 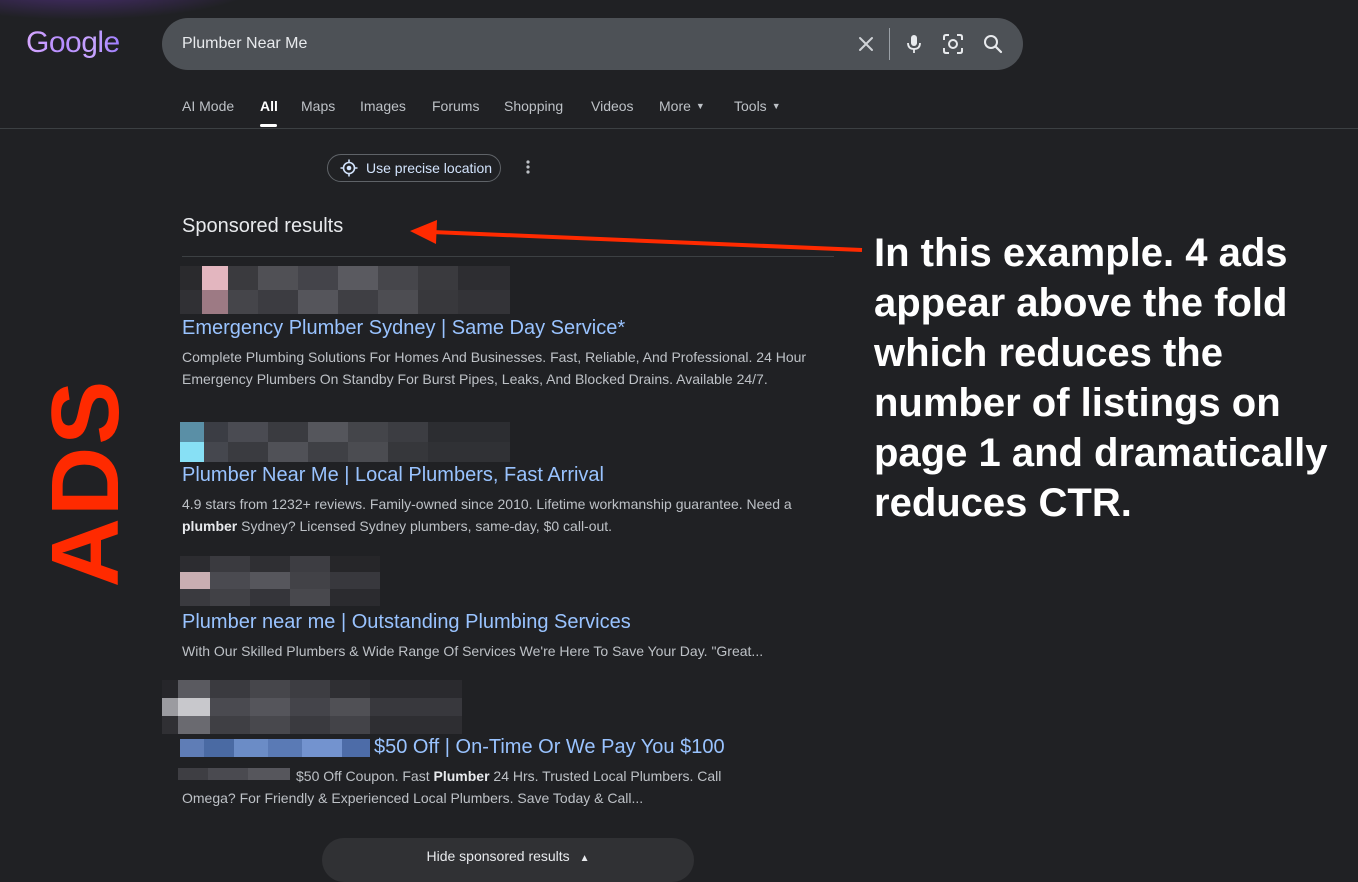 I want to click on tabs-divider, so click(x=679, y=128).